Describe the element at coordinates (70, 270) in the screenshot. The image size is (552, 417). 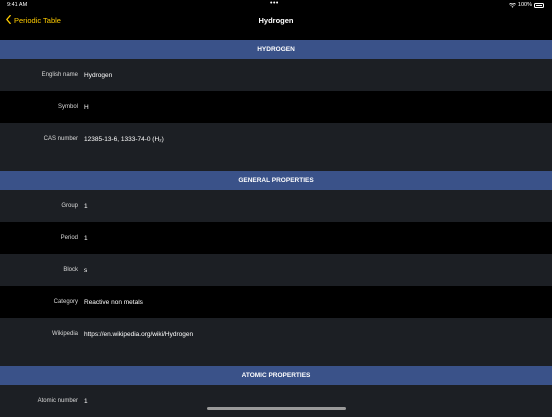
I see `row-label: Block` at that location.